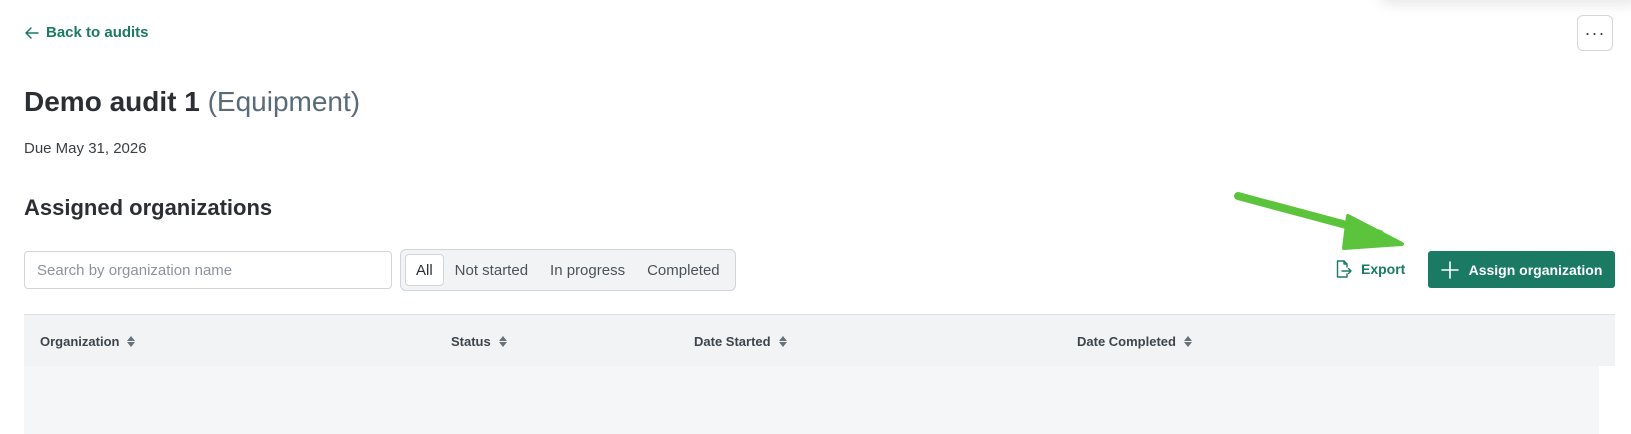  Describe the element at coordinates (284, 101) in the screenshot. I see `audit-category: (Equipment)` at that location.